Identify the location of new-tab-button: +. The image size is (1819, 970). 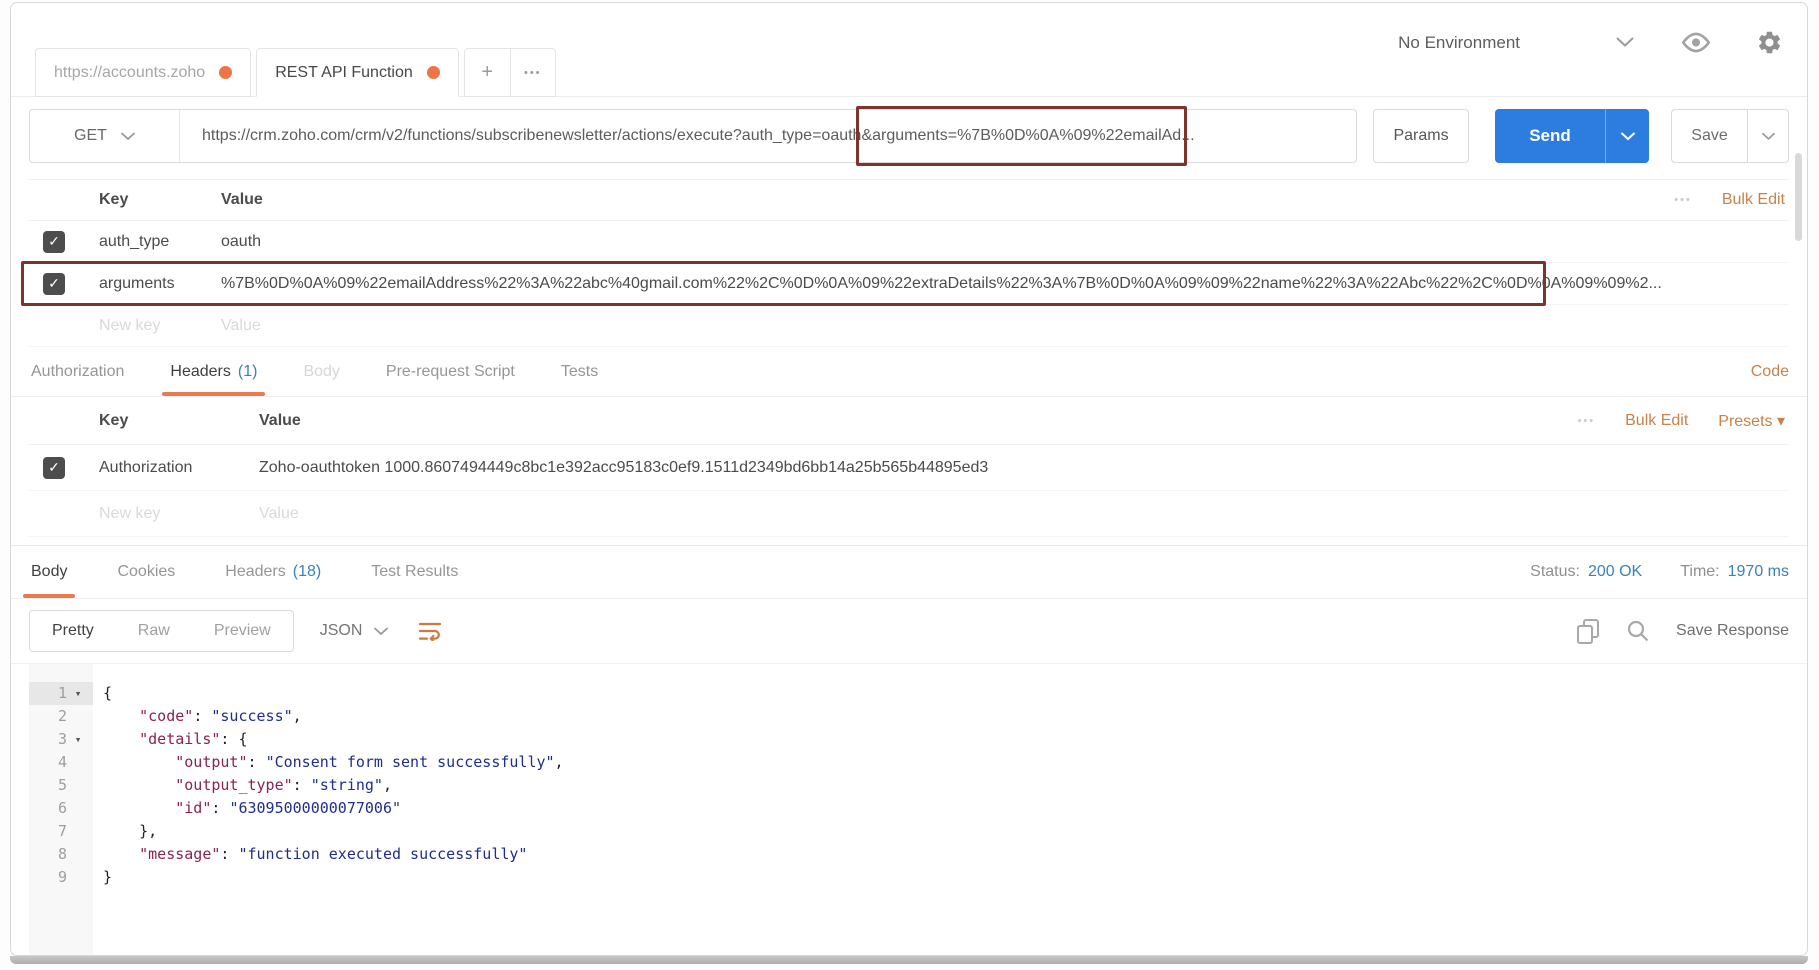
(486, 72).